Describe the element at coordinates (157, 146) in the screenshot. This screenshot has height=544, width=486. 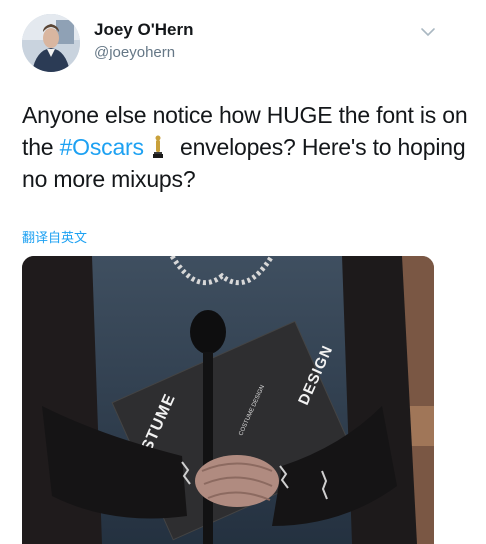
I see `oscar-statuette-icon` at that location.